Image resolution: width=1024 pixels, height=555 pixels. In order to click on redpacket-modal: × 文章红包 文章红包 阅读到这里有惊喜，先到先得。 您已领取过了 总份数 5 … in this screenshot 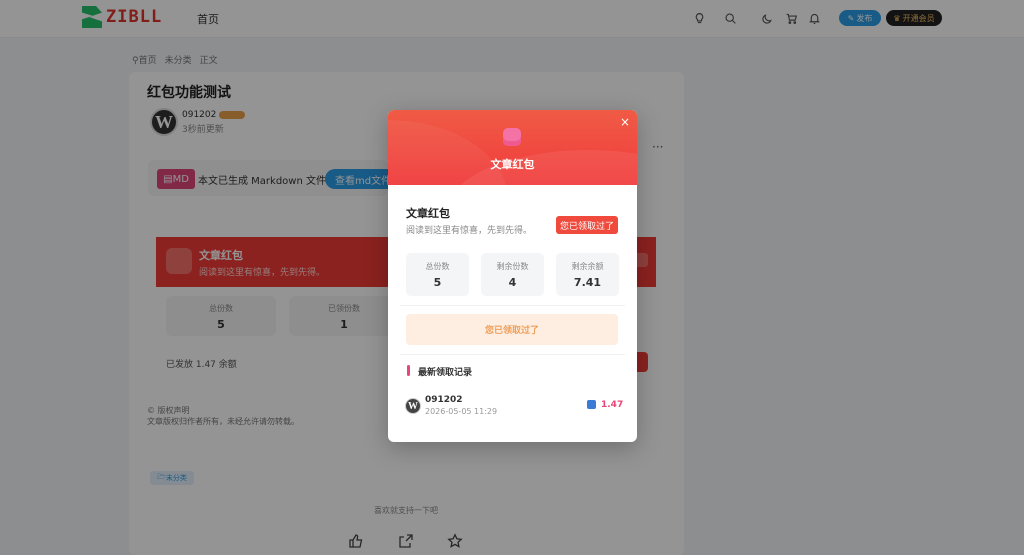, I will do `click(512, 276)`.